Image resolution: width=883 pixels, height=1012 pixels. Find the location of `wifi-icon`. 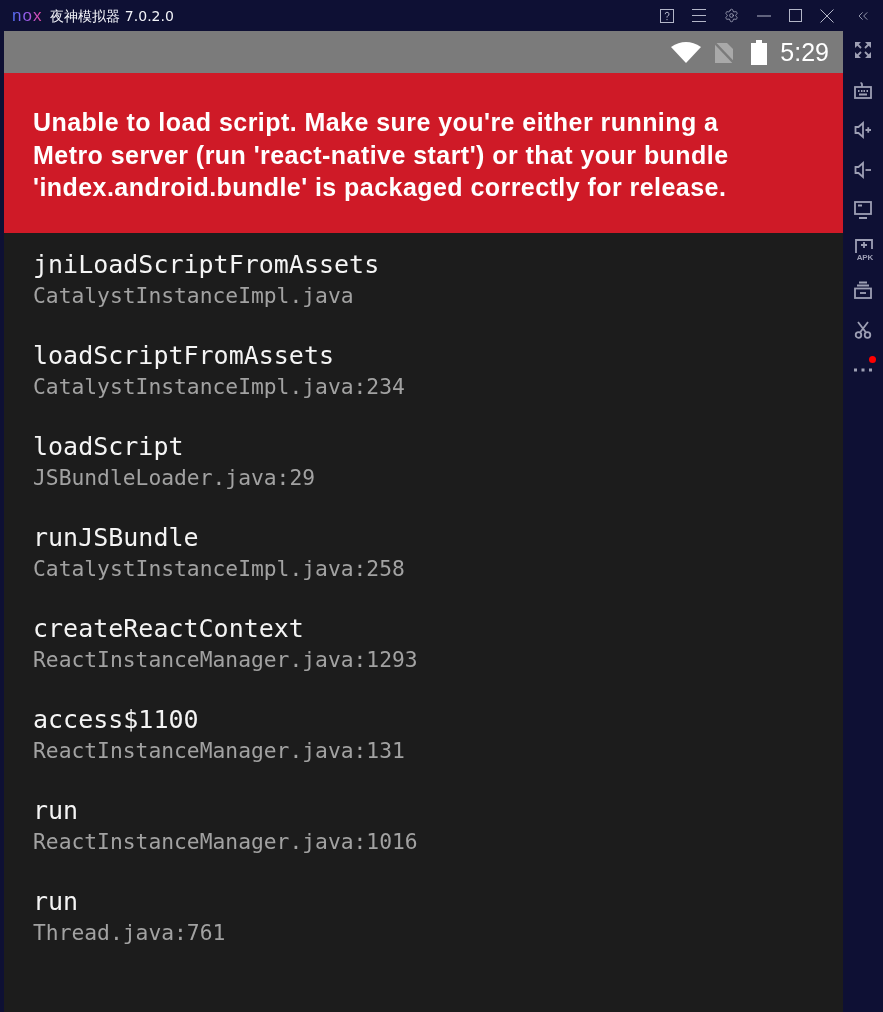

wifi-icon is located at coordinates (686, 52).